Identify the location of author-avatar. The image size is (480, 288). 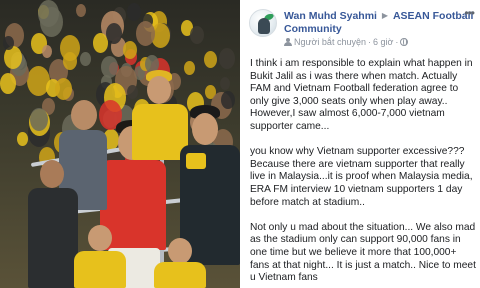
(263, 23).